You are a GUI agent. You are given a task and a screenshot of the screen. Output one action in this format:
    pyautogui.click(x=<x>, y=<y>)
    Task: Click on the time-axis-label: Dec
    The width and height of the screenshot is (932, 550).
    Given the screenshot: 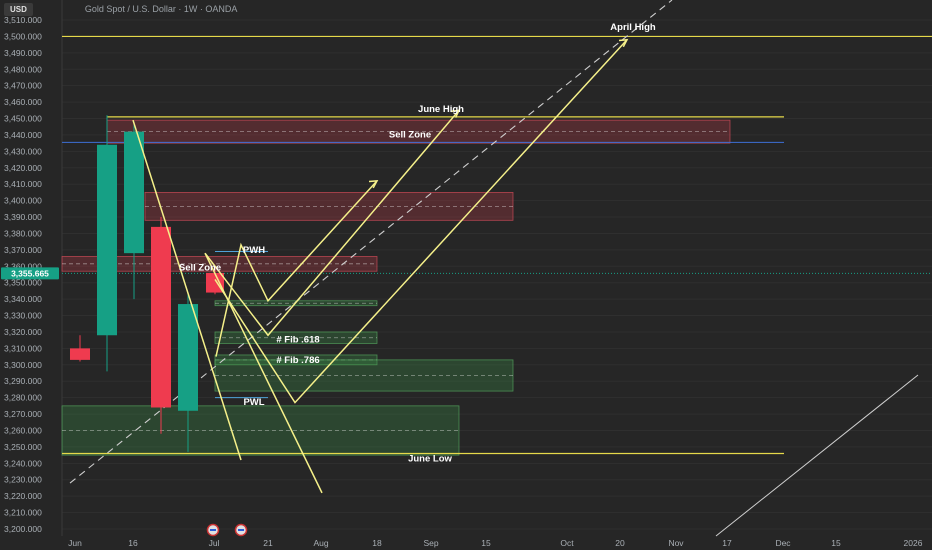 What is the action you would take?
    pyautogui.click(x=783, y=543)
    